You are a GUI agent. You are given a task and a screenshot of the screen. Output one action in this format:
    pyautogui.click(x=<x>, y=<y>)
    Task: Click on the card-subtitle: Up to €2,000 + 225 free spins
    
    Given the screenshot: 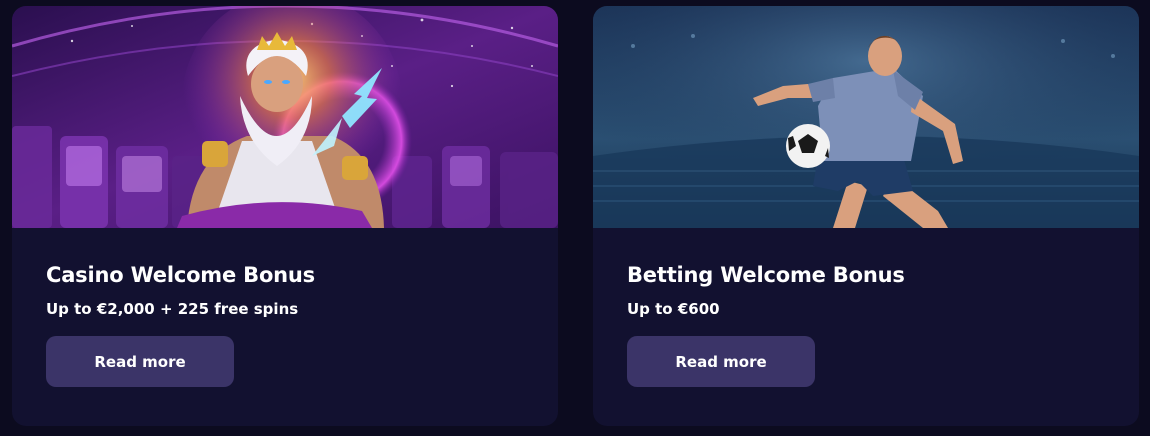 What is the action you would take?
    pyautogui.click(x=172, y=309)
    